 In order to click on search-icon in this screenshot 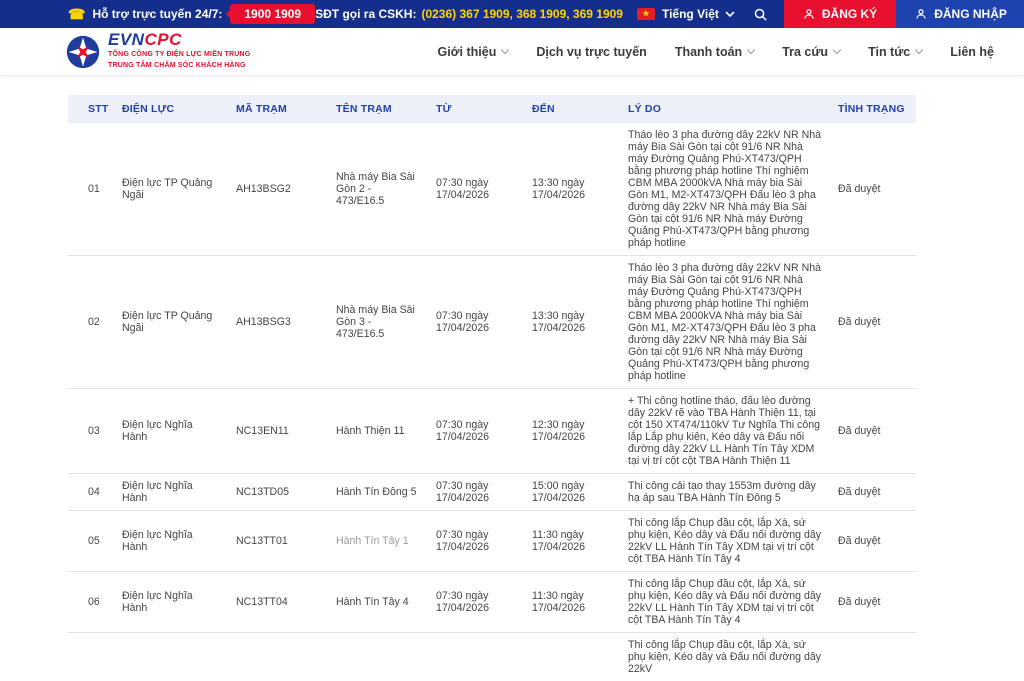, I will do `click(760, 14)`.